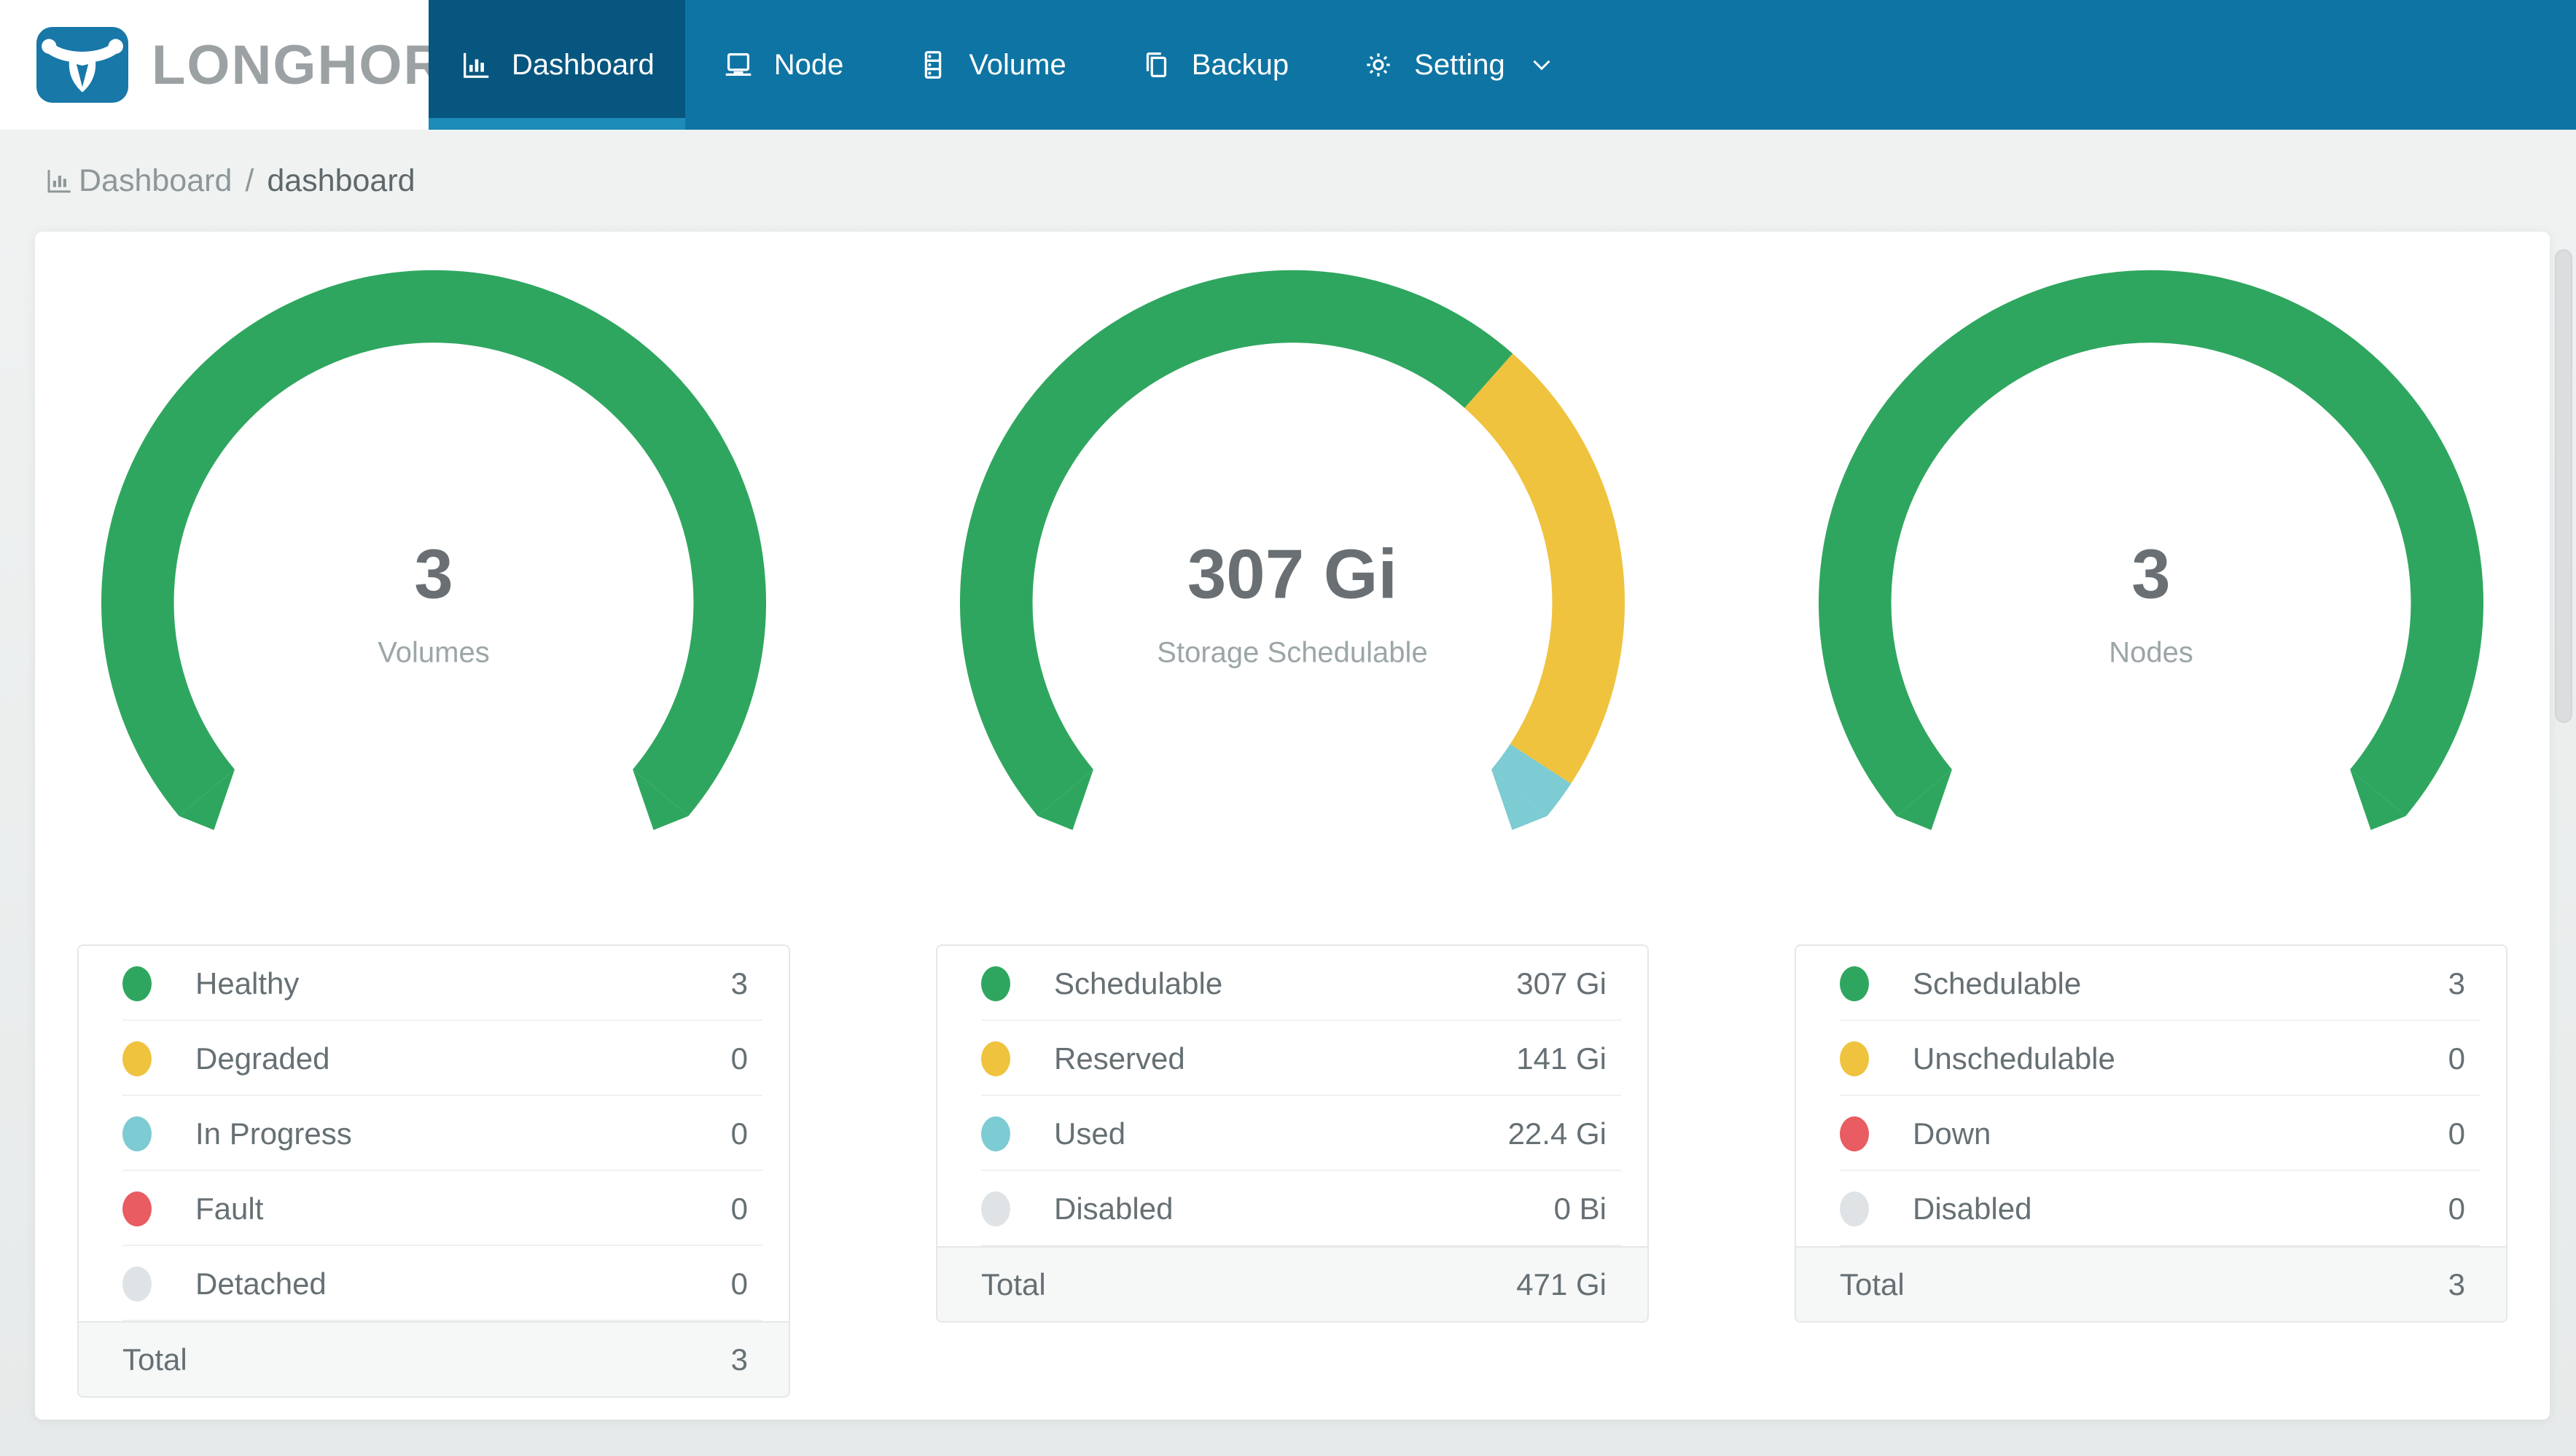 This screenshot has height=1456, width=2576. Describe the element at coordinates (1017, 64) in the screenshot. I see `nav-item-label: Volume` at that location.